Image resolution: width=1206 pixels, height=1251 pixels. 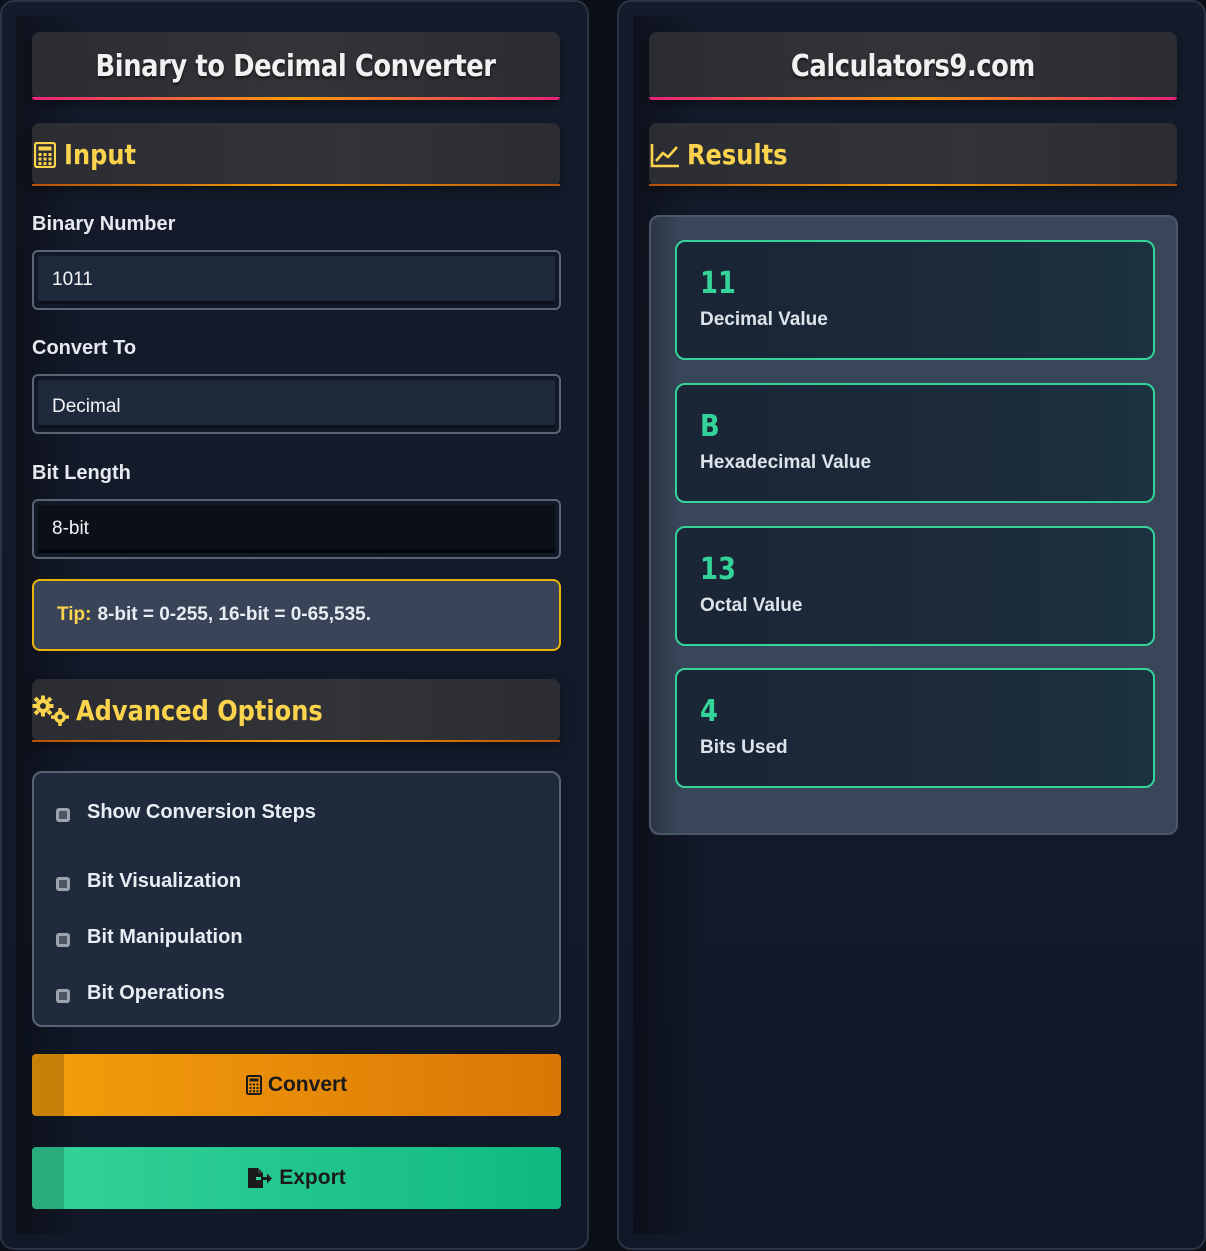 I want to click on input-section-title: Input, so click(x=100, y=154).